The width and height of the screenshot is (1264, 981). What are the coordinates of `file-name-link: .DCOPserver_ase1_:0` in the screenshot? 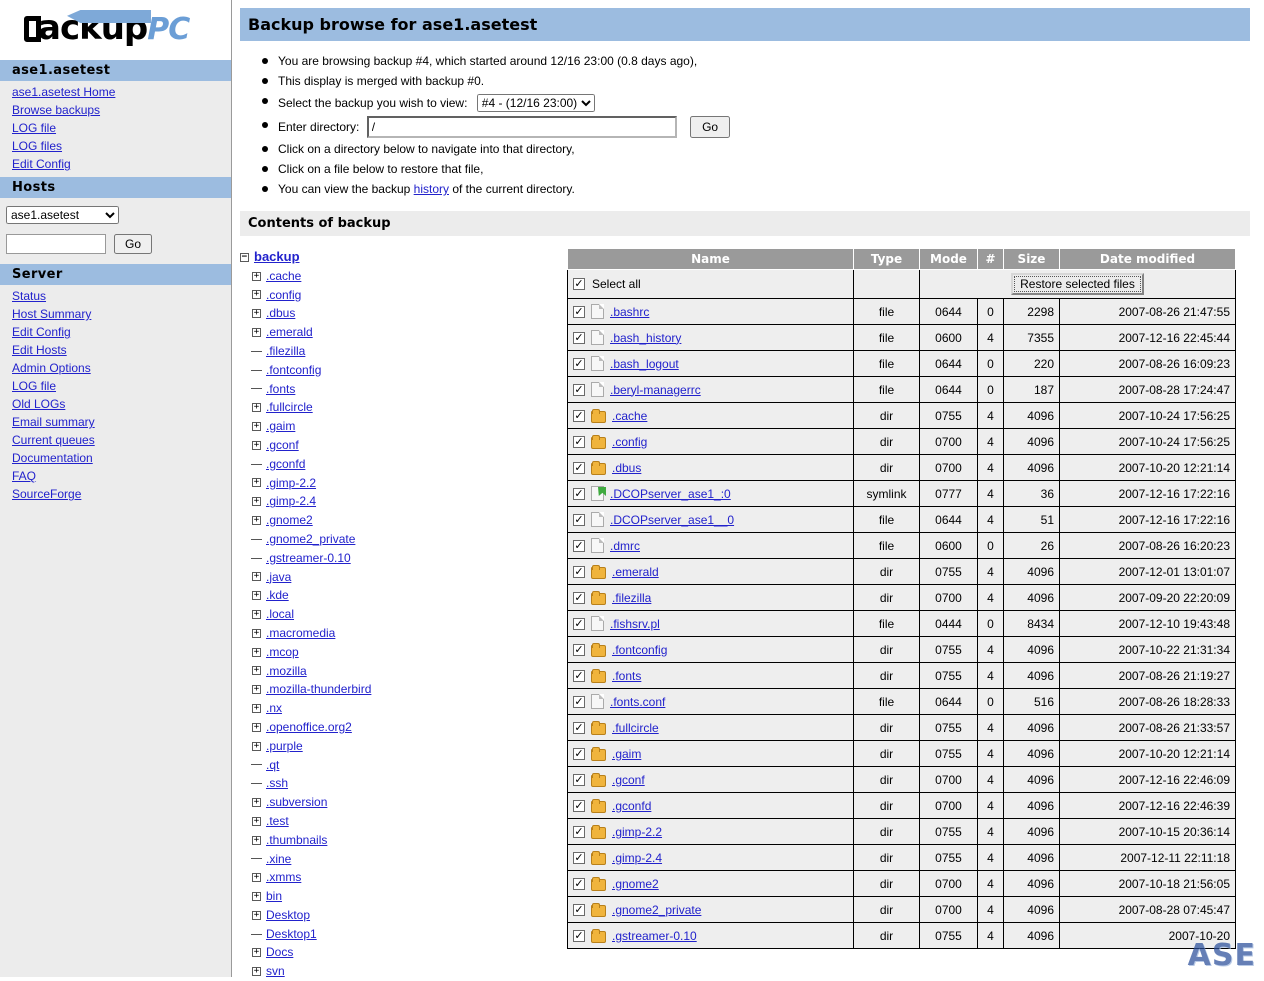 It's located at (670, 494).